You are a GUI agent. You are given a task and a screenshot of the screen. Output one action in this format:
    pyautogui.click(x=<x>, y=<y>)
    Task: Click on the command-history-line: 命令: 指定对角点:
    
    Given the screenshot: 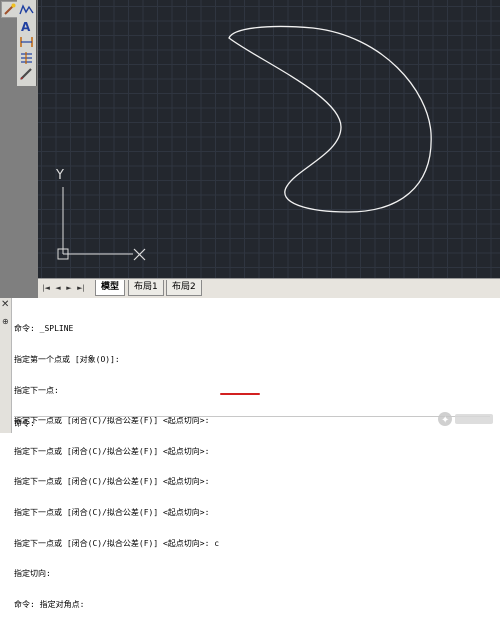 What is the action you would take?
    pyautogui.click(x=49, y=604)
    